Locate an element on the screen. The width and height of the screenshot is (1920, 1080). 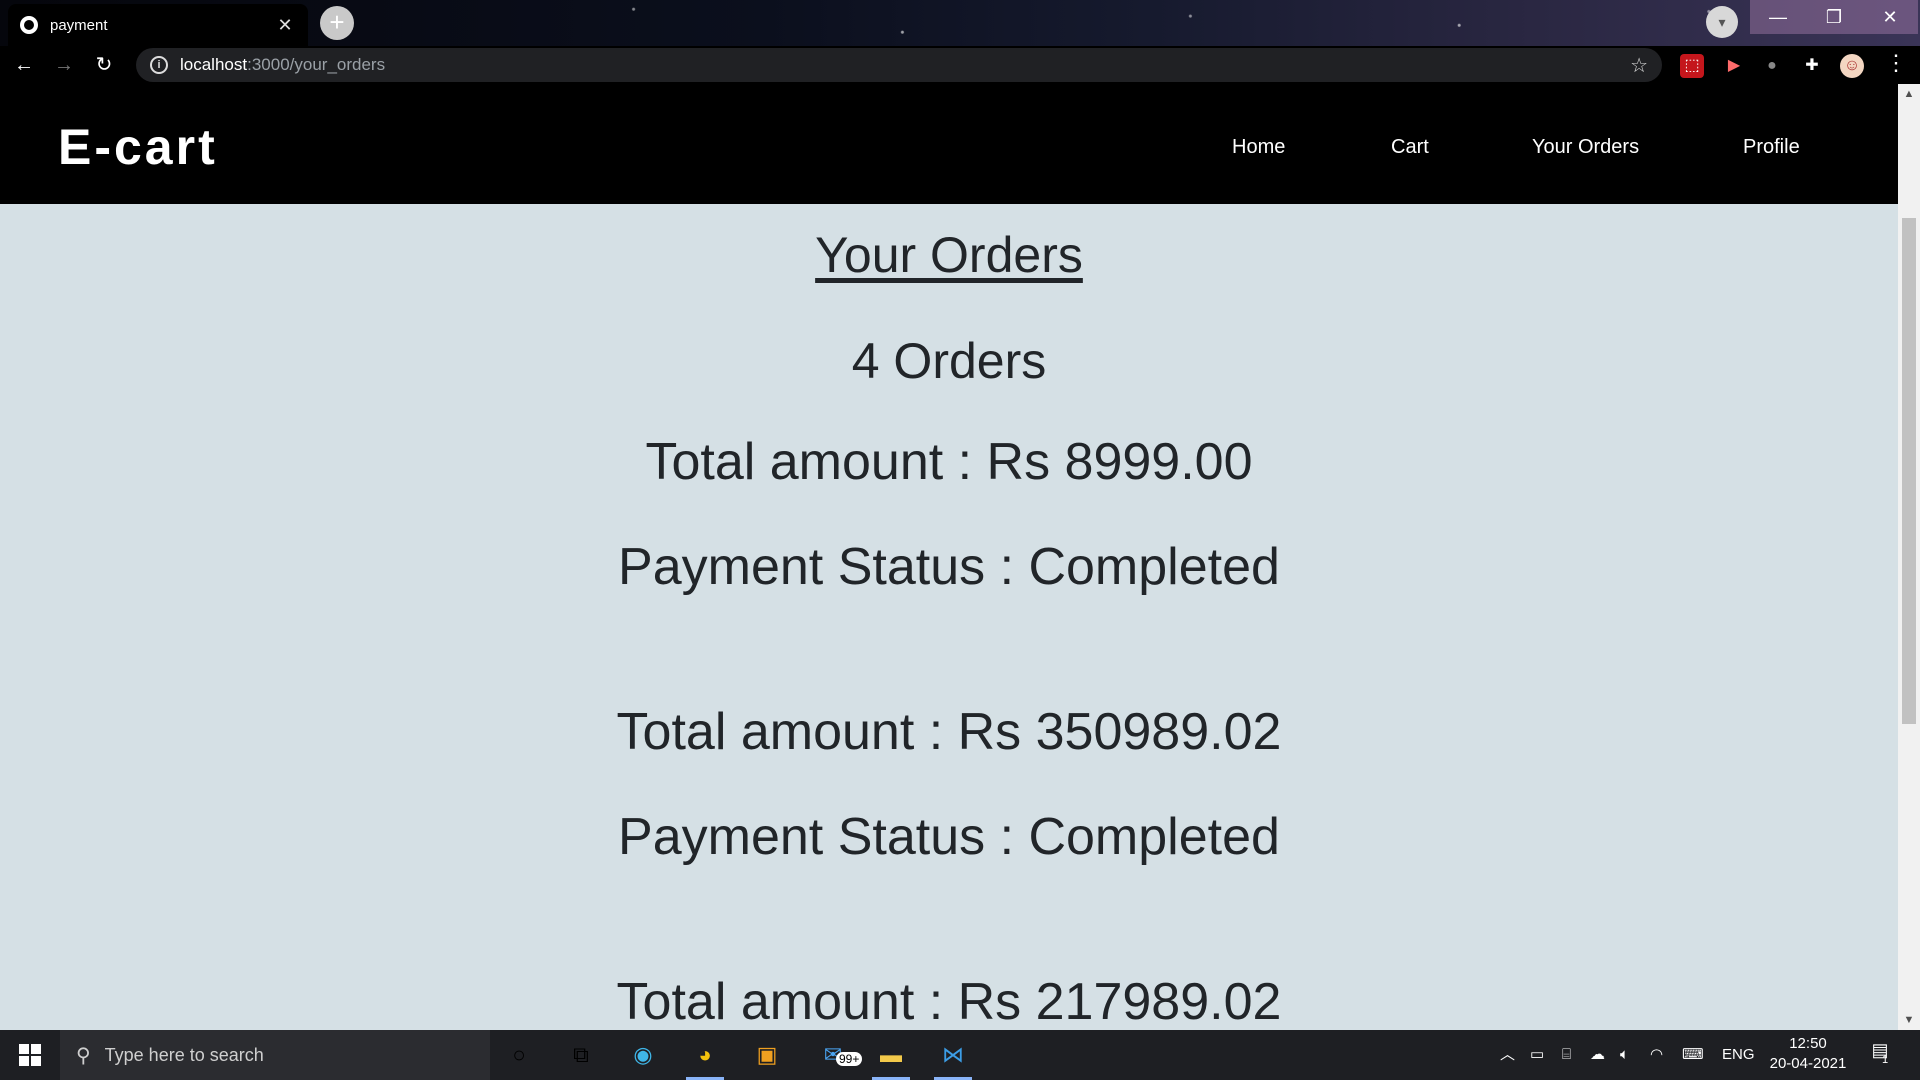
profile-avatar: ☺ is located at coordinates (1852, 66).